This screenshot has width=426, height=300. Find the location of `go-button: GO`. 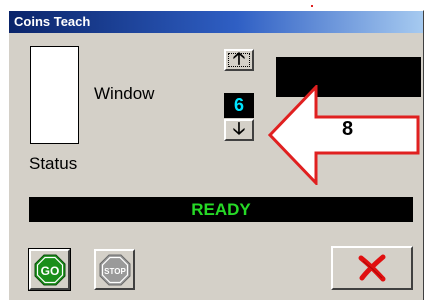

go-button: GO is located at coordinates (49, 269).